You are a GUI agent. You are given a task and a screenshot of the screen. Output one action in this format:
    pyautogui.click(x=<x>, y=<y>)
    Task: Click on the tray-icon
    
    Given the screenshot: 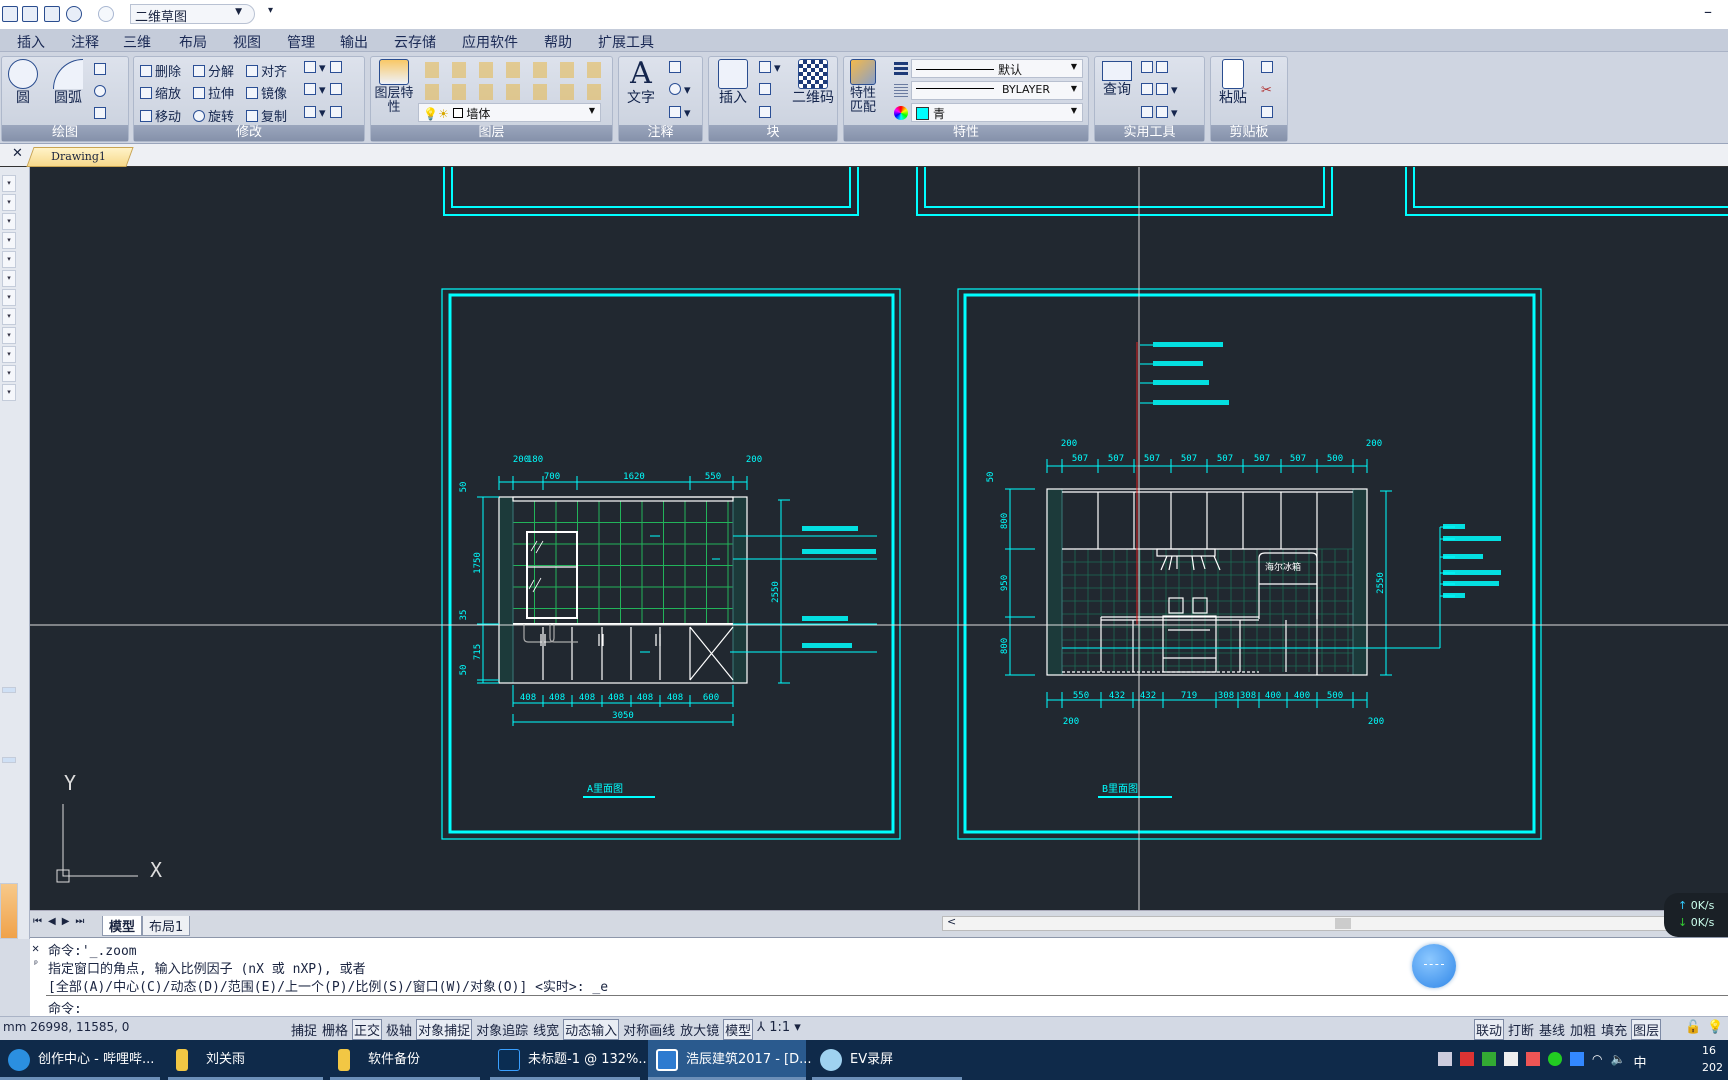 What is the action you would take?
    pyautogui.click(x=1467, y=1059)
    